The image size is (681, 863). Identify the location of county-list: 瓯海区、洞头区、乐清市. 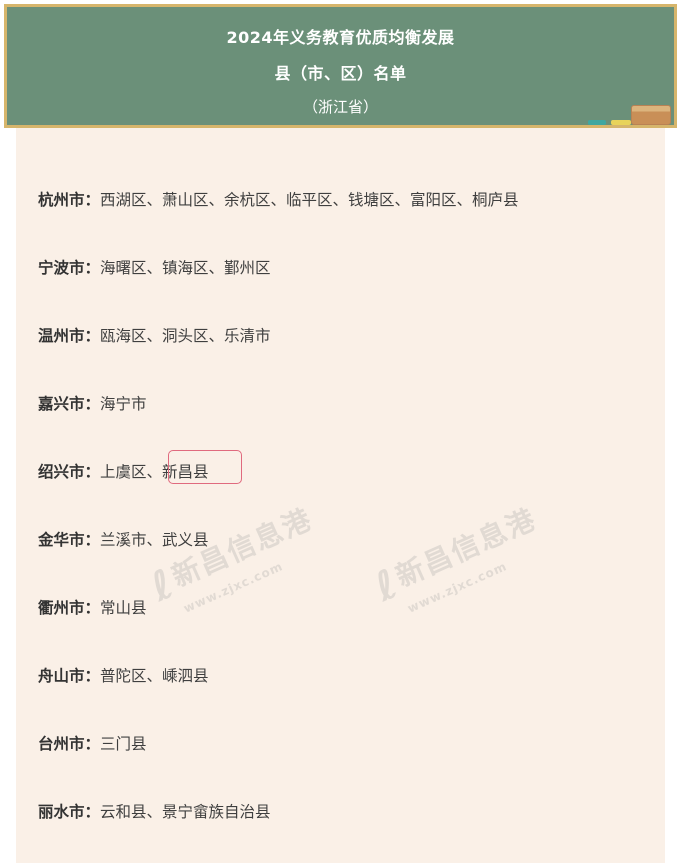
(185, 336).